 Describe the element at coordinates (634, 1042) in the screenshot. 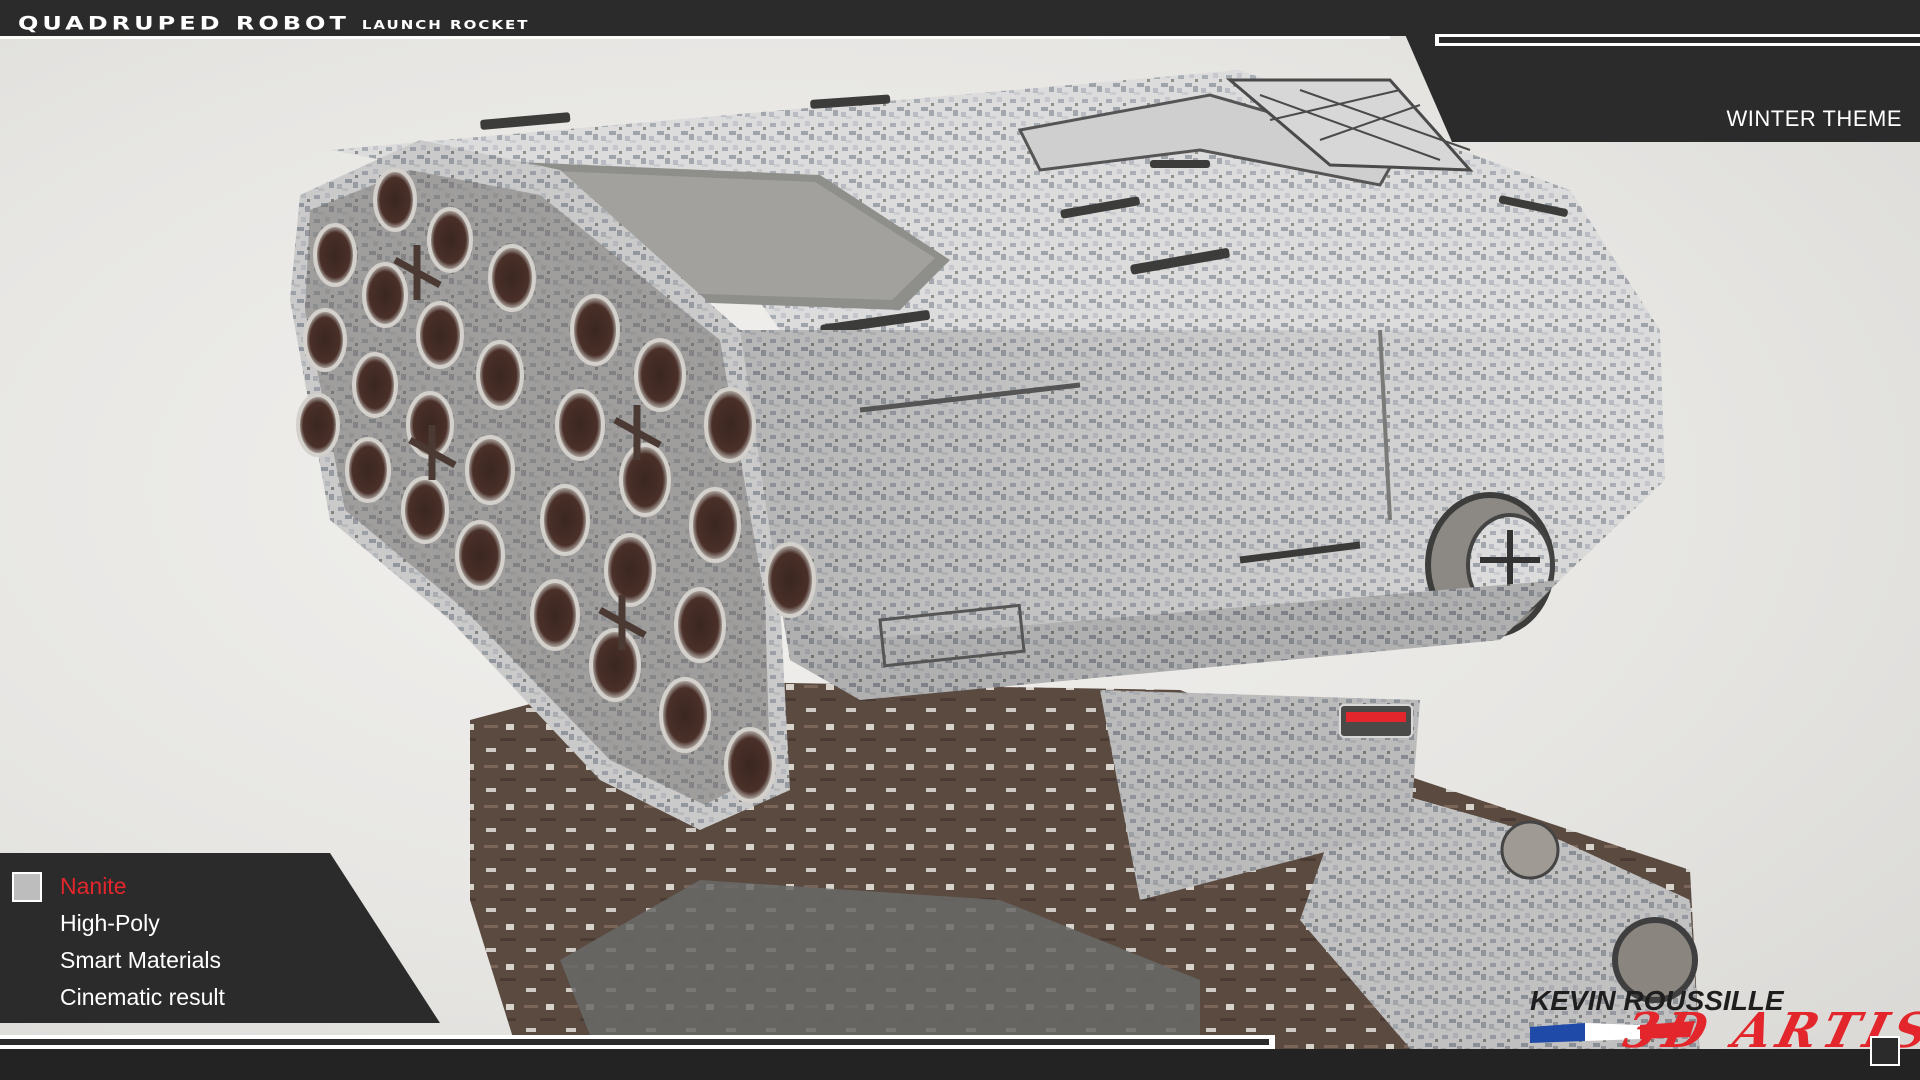

I see `bottom-divider-inner` at that location.